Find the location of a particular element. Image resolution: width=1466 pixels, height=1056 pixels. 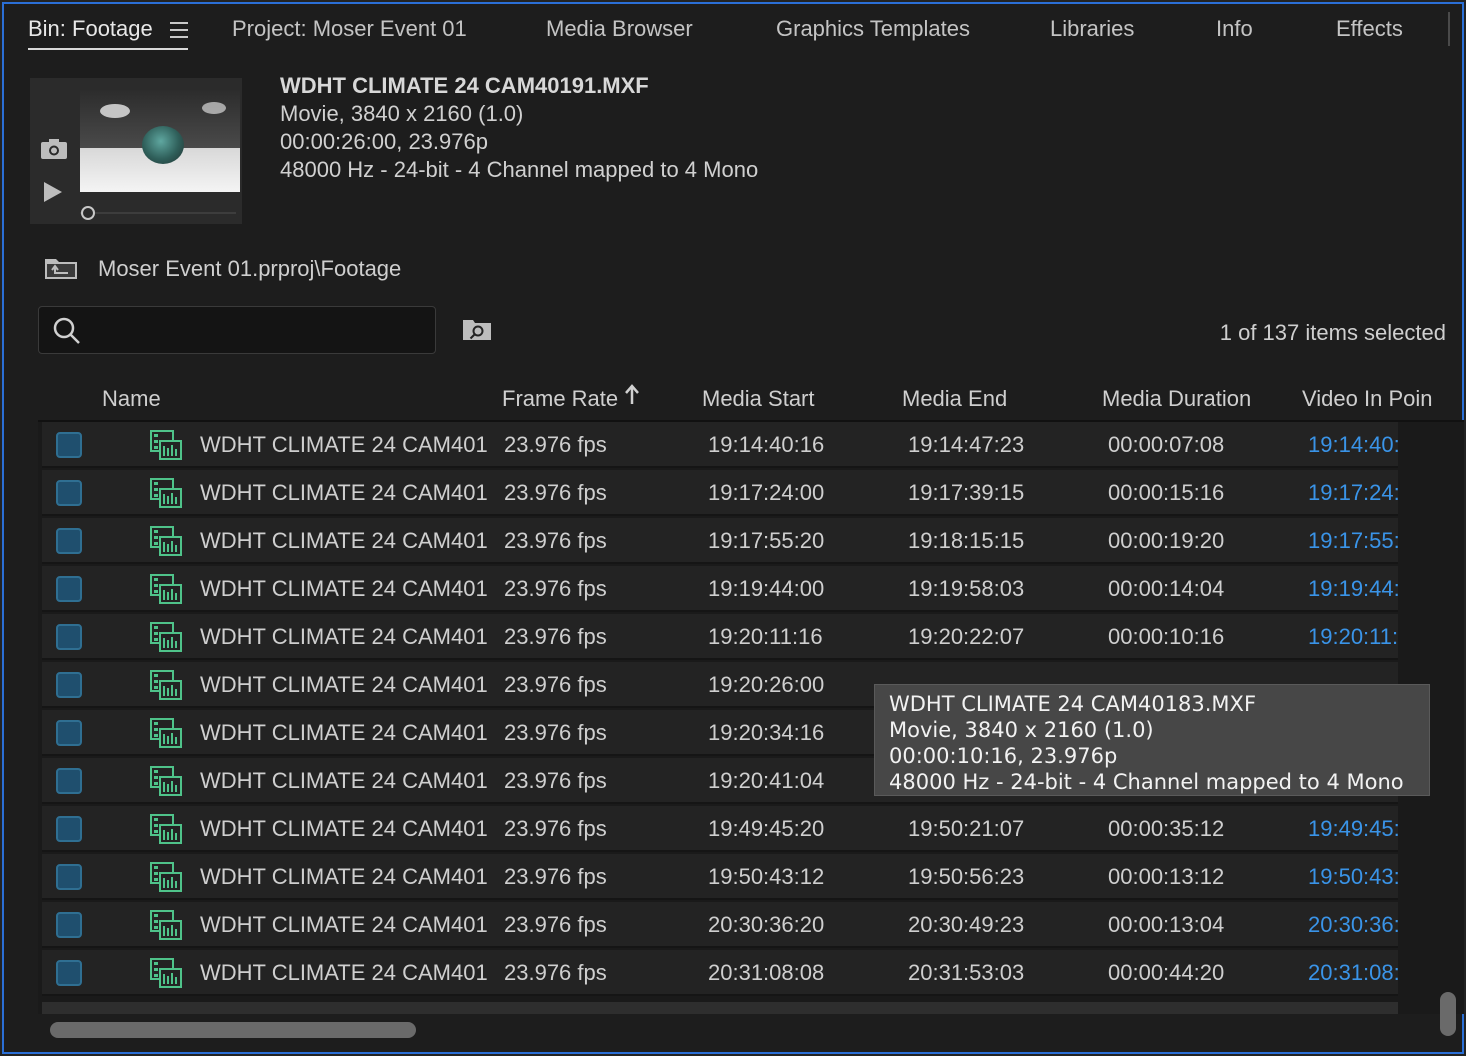

play-icon is located at coordinates (53, 192).